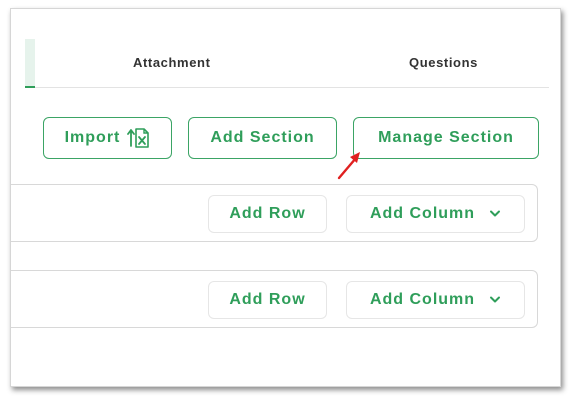 This screenshot has height=402, width=575. What do you see at coordinates (262, 138) in the screenshot?
I see `add-section-button: Add Section` at bounding box center [262, 138].